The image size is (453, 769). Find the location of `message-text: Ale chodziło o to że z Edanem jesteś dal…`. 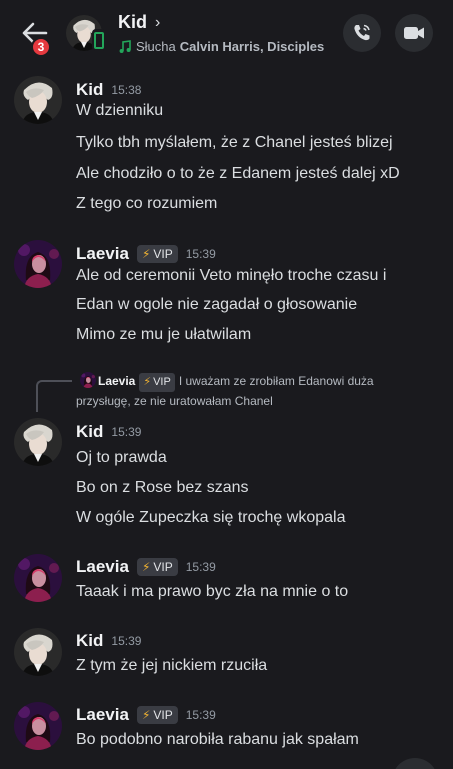

message-text: Ale chodziło o to że z Edanem jesteś dal… is located at coordinates (238, 174).